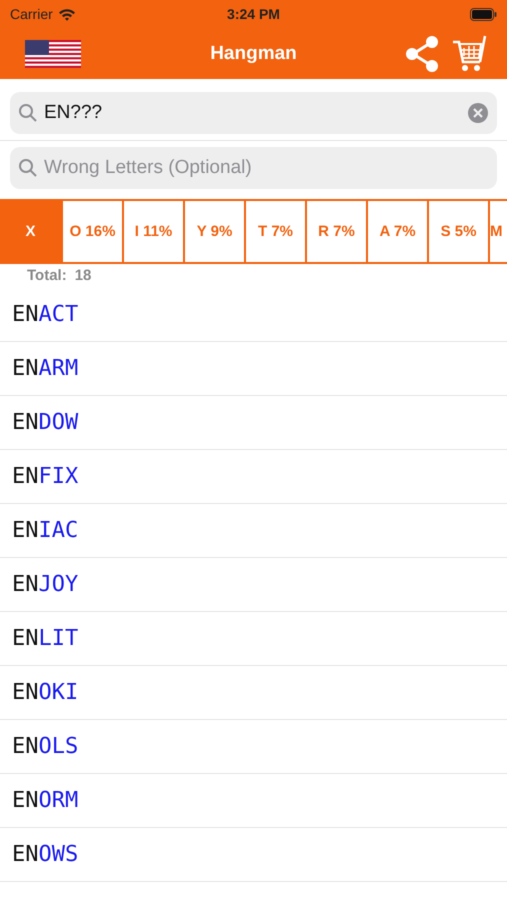  I want to click on battery-icon, so click(483, 14).